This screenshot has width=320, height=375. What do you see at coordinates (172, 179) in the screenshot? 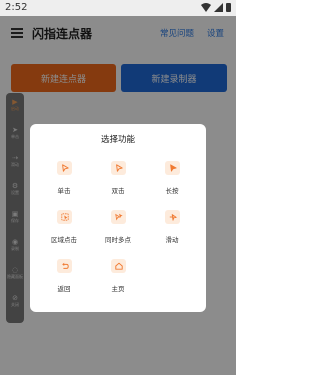
I see `function-long-press: 长按` at bounding box center [172, 179].